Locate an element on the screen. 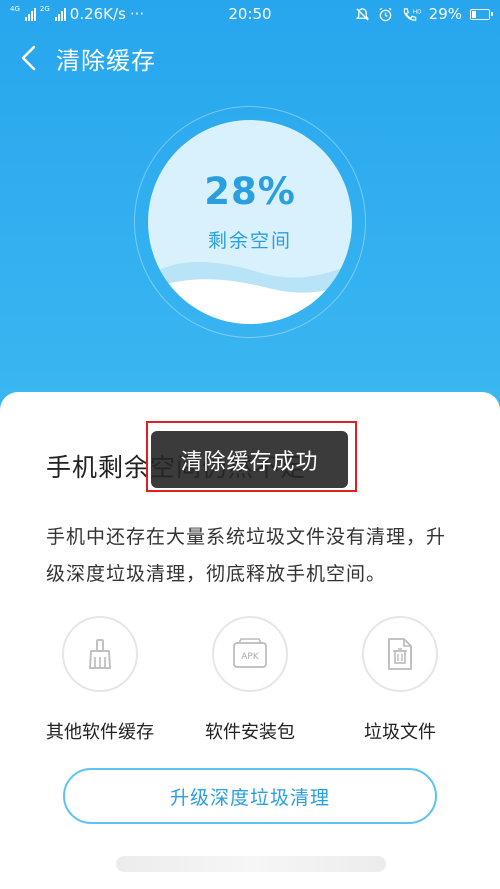  feature-other-app-cache: 其他软件缓存 is located at coordinates (100, 680).